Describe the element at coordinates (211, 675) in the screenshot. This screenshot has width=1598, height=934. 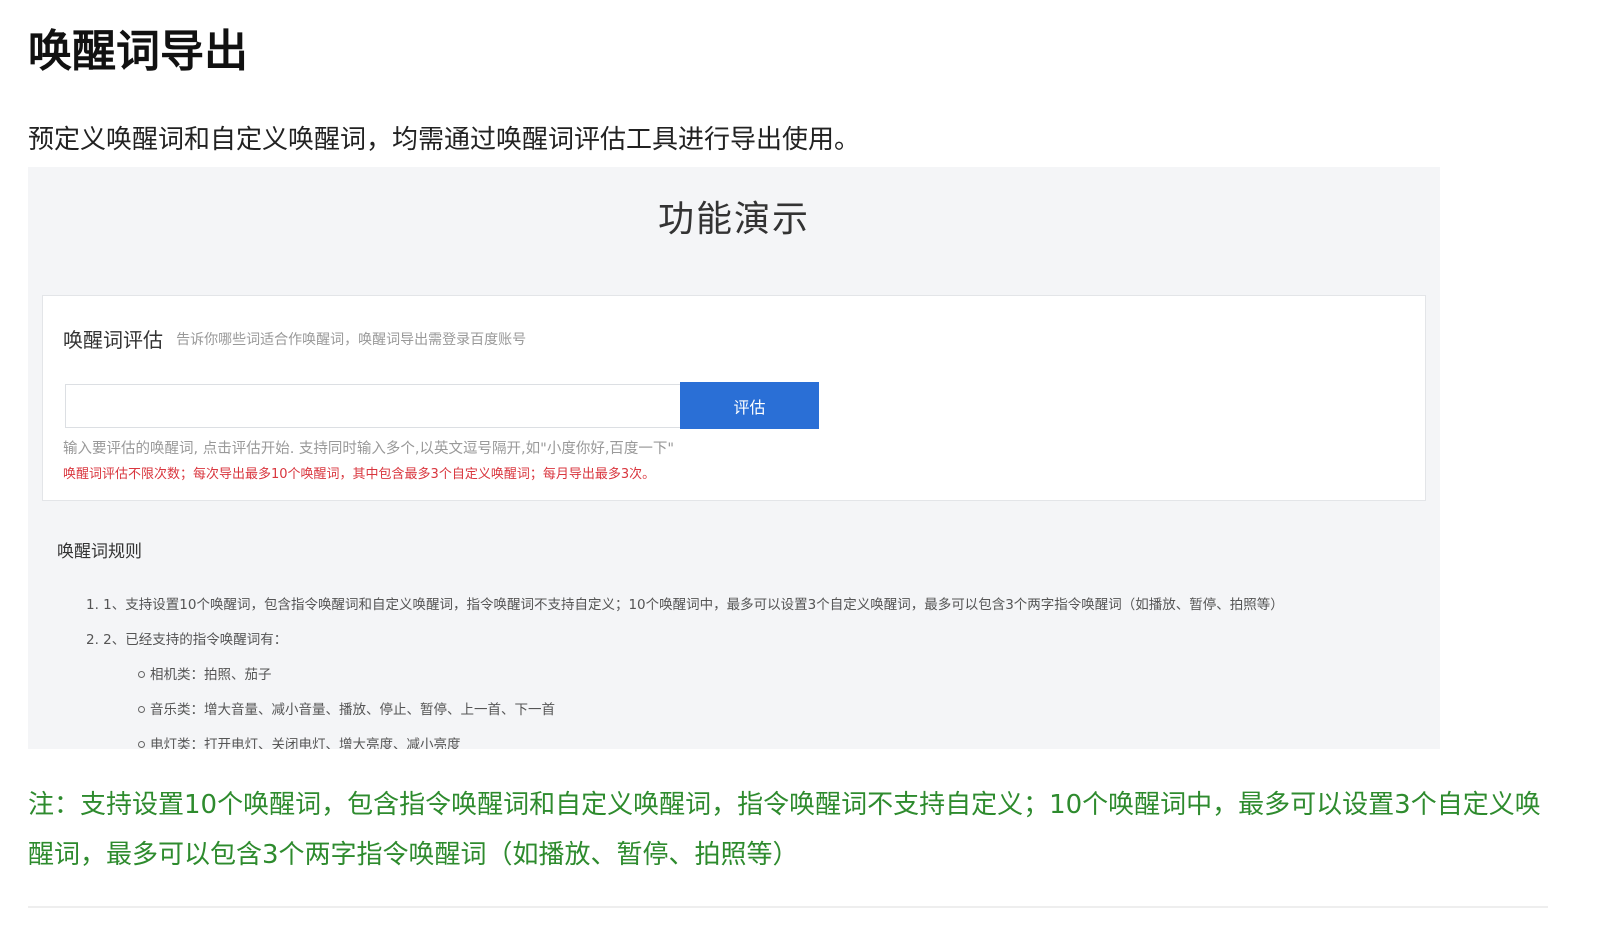
I see `rule-subitem-text: 相机类：拍照、茄子` at that location.